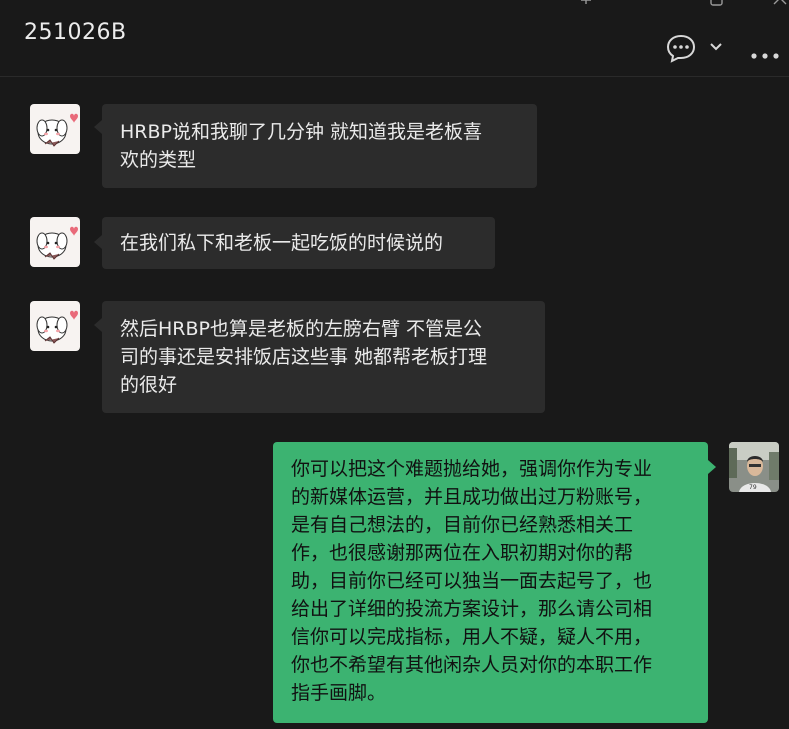  What do you see at coordinates (472, 609) in the screenshot?
I see `message-line: 给出了详细的投流方案设计，那么请公司相` at bounding box center [472, 609].